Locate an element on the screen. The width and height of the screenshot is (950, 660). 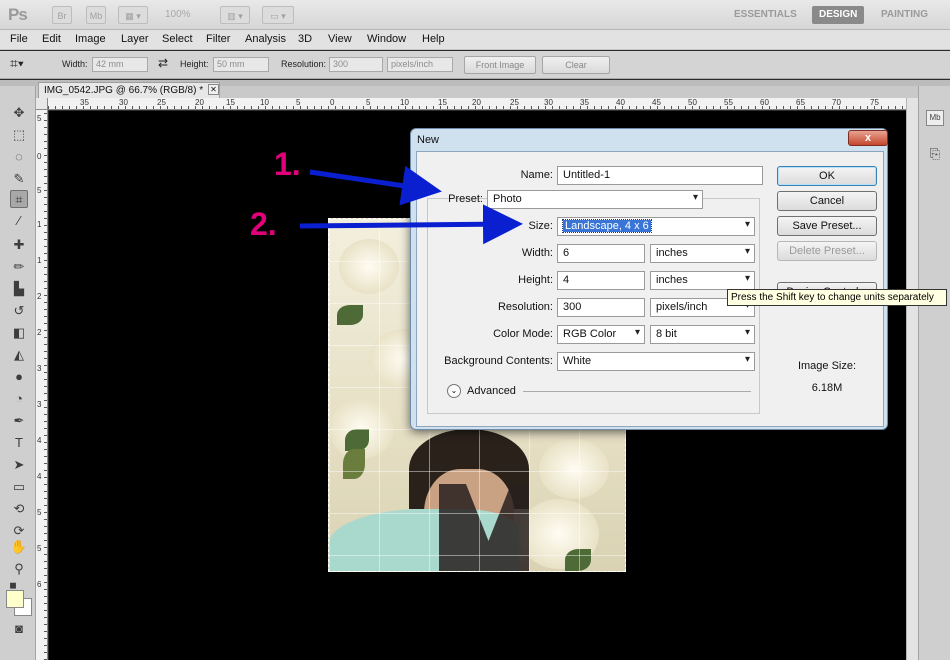
step-1-annotation: 1. is located at coordinates (287, 164).